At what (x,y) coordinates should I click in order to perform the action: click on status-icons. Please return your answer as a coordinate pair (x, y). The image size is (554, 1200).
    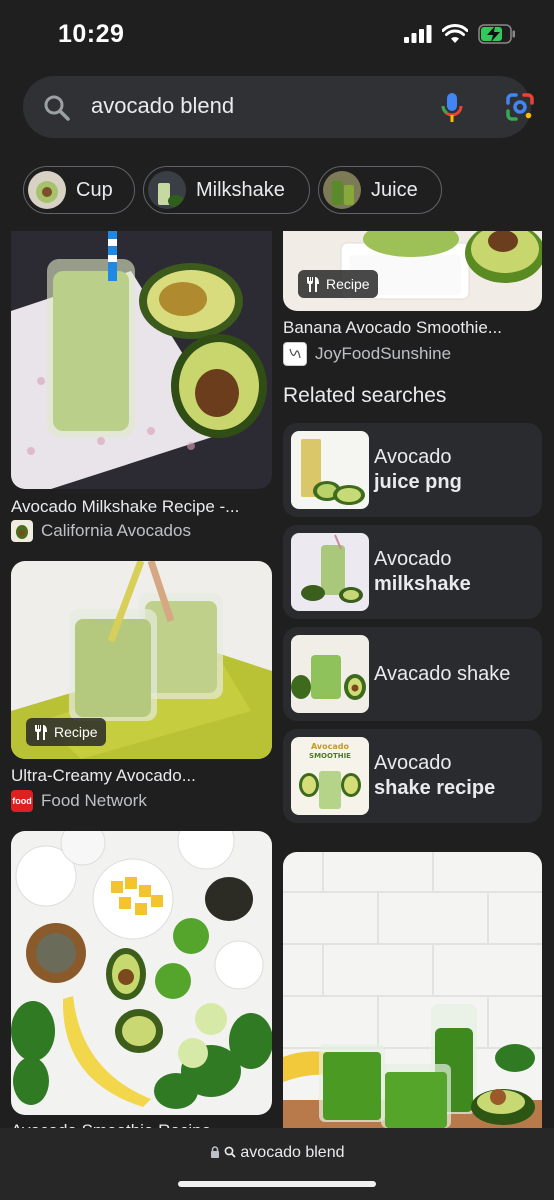
    Looking at the image, I should click on (460, 34).